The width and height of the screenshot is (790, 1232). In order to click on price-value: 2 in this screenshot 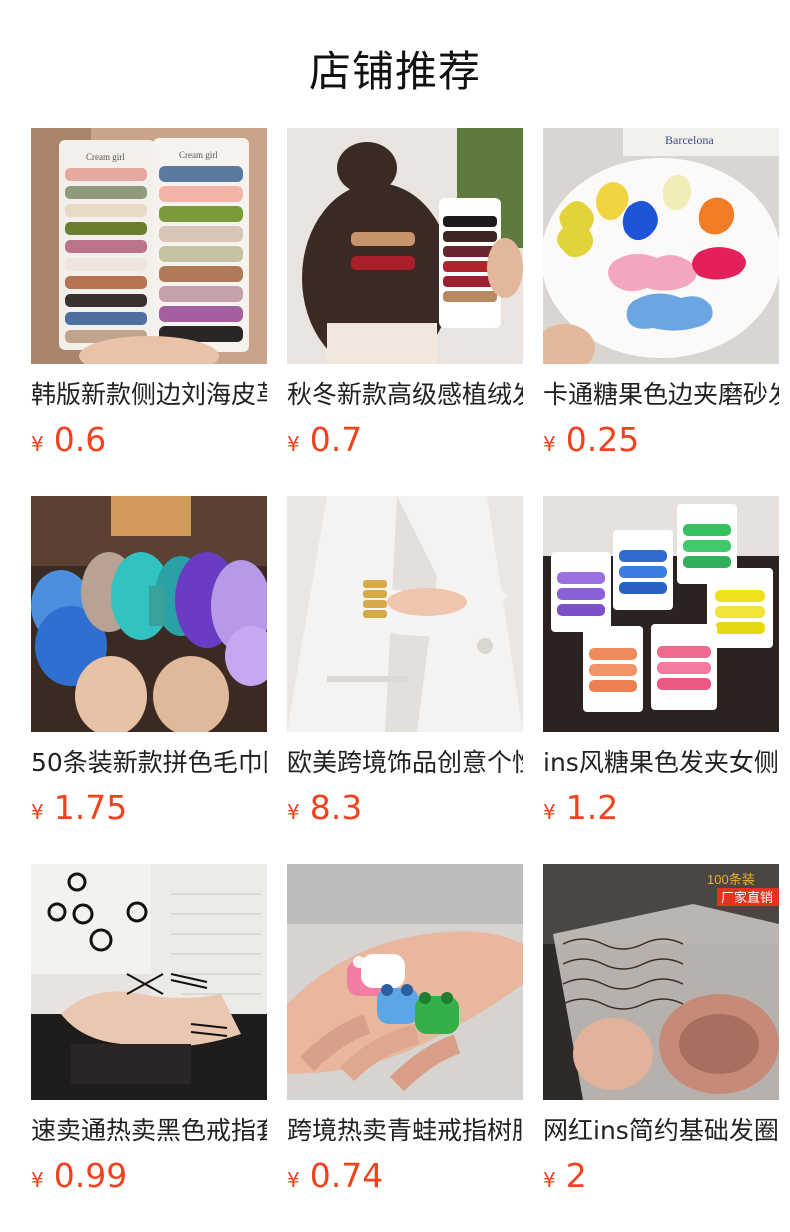, I will do `click(576, 1175)`.